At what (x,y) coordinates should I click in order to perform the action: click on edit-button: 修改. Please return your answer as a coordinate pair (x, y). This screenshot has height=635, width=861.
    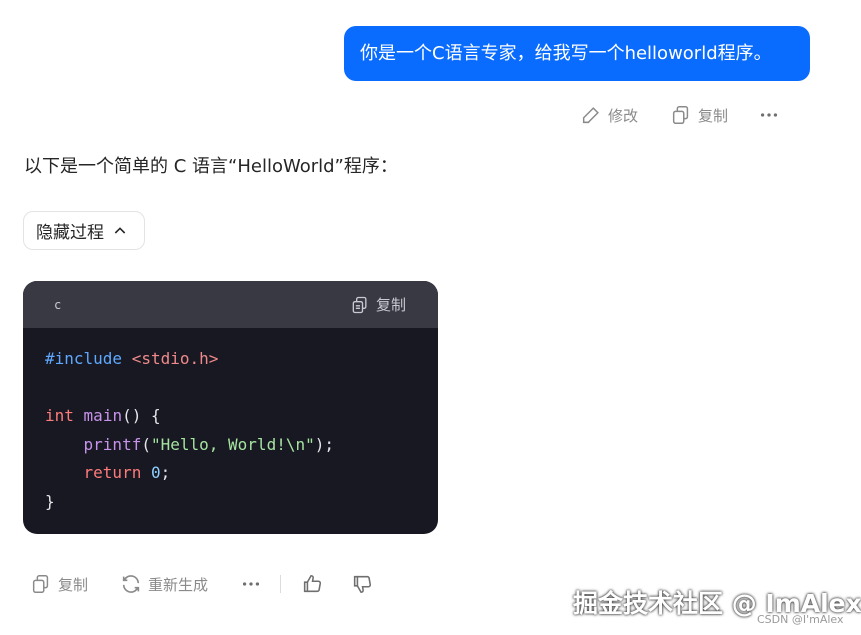
    Looking at the image, I should click on (609, 115).